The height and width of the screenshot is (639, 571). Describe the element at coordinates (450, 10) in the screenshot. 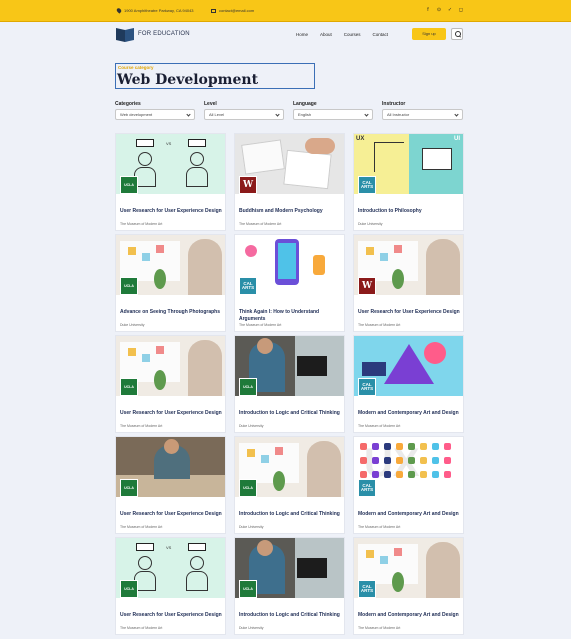

I see `twitter-icon: ✓` at that location.